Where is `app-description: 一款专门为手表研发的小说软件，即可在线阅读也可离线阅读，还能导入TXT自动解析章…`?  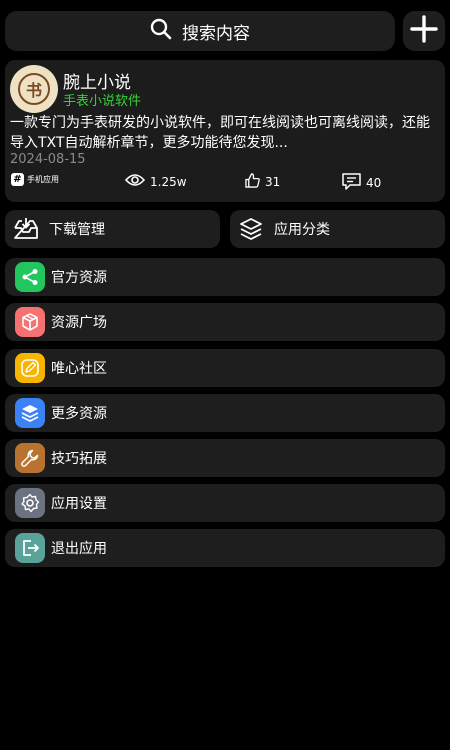 app-description: 一款专门为手表研发的小说软件，即可在线阅读也可离线阅读，还能导入TXT自动解析章… is located at coordinates (220, 133).